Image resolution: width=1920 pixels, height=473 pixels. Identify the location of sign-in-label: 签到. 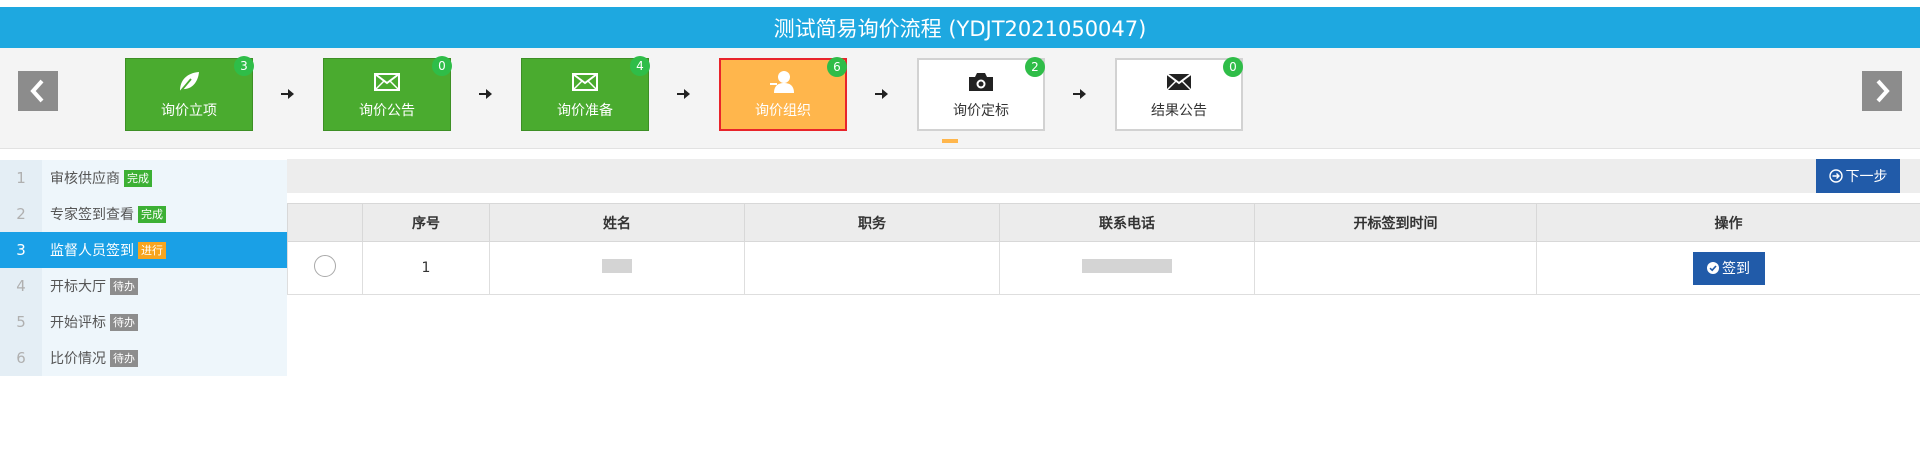
(1736, 269).